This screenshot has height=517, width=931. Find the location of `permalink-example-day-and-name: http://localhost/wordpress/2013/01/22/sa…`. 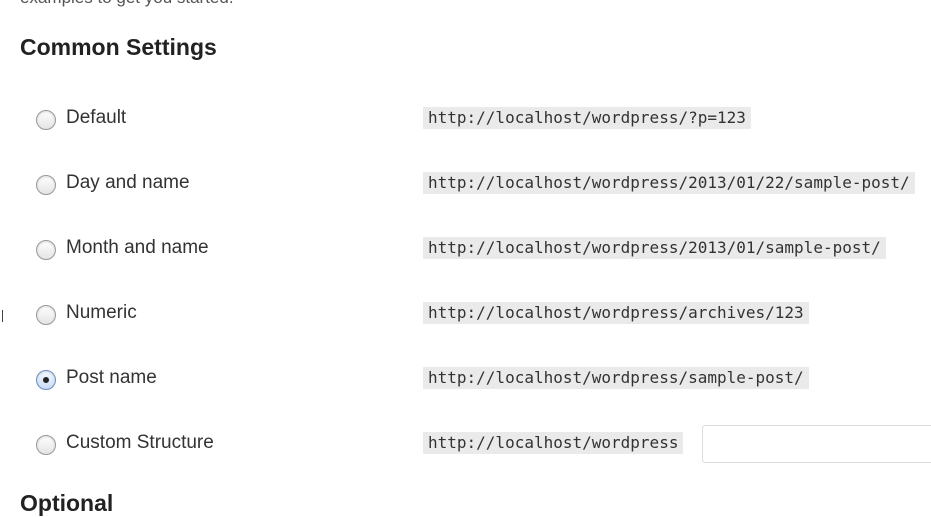

permalink-example-day-and-name: http://localhost/wordpress/2013/01/22/sa… is located at coordinates (669, 183).